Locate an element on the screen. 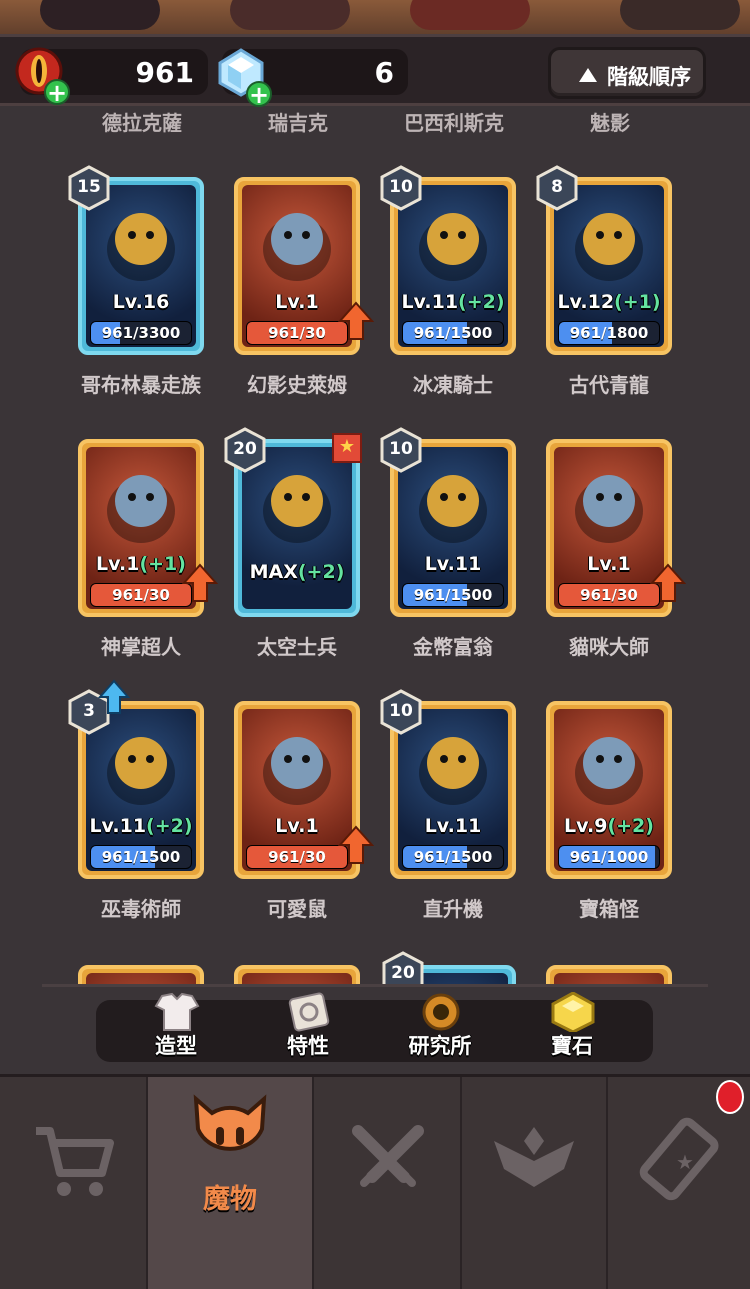 This screenshot has height=1289, width=750. monster-card: Lv.9(+2) 961/1000 is located at coordinates (609, 790).